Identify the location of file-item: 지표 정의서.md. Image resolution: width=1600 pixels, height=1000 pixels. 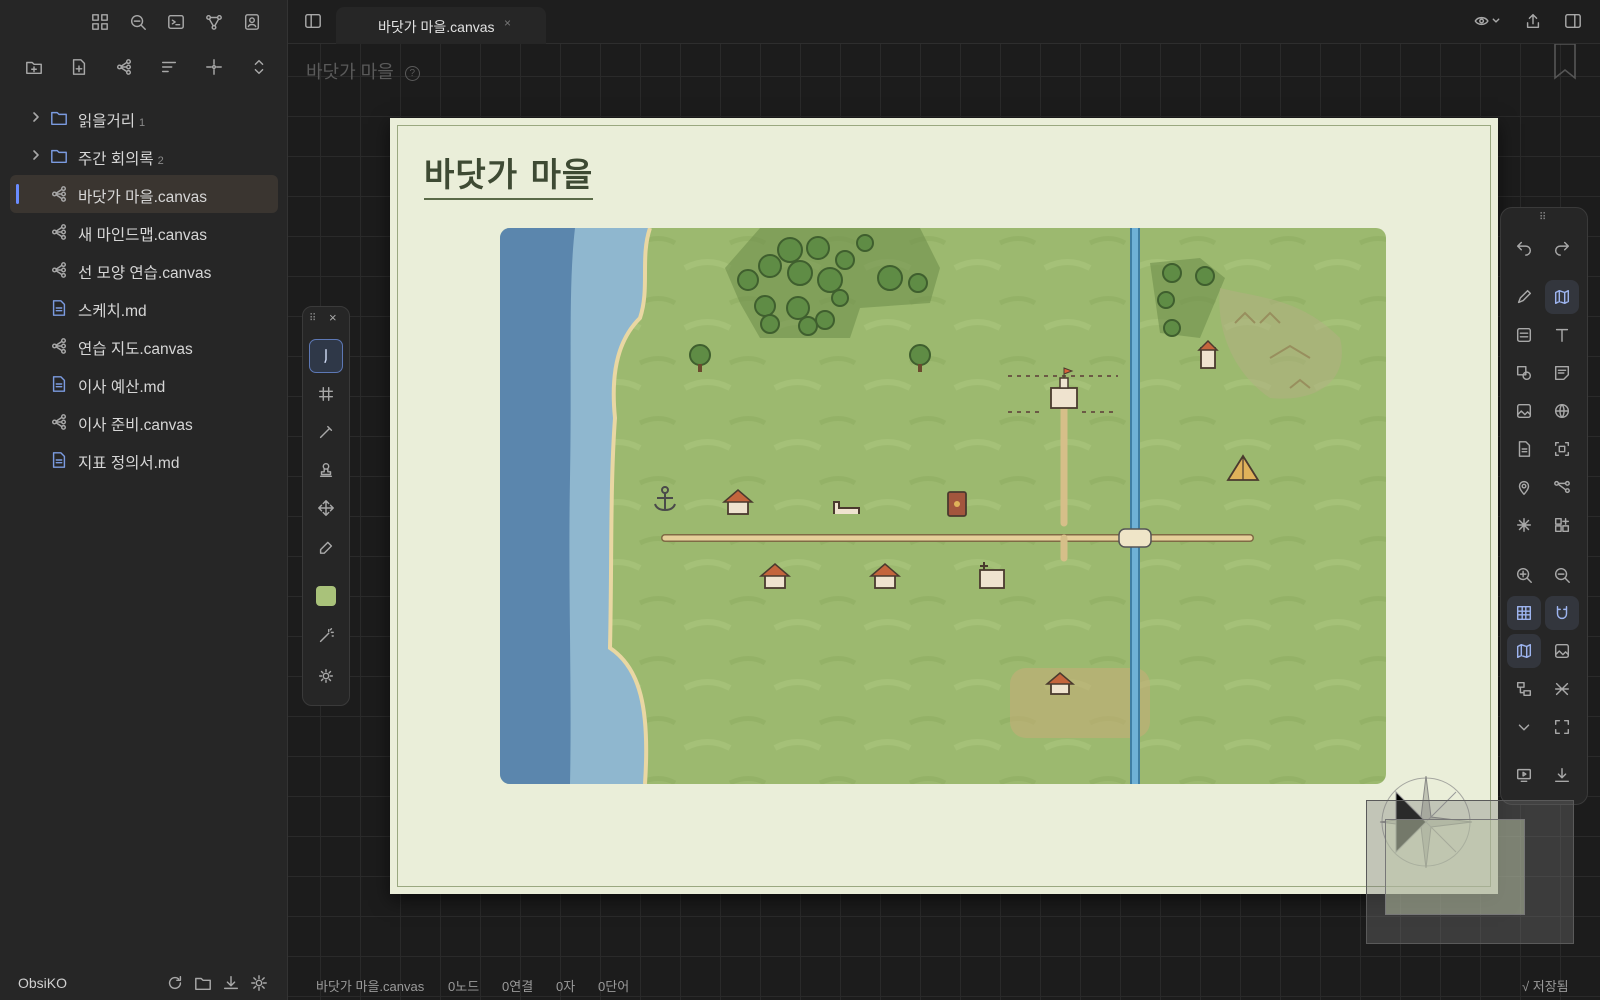
(144, 460).